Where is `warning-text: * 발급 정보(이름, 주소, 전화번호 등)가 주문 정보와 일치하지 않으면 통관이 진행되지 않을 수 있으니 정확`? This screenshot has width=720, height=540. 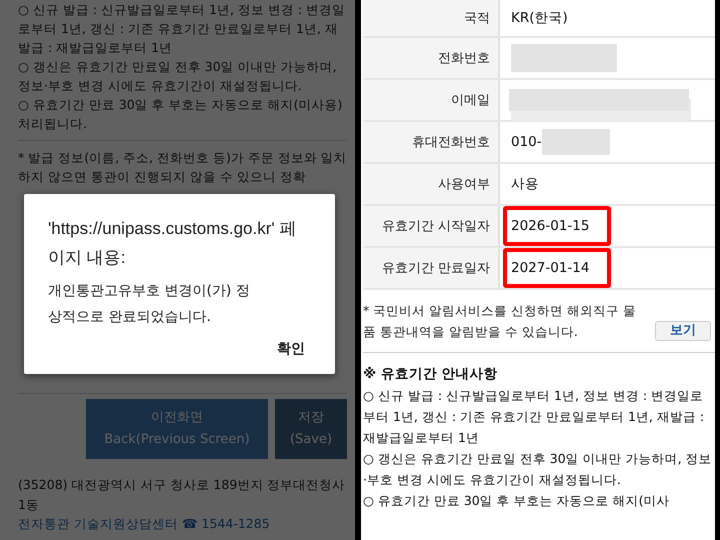
warning-text: * 발급 정보(이름, 주소, 전화번호 등)가 주문 정보와 일치하지 않으면 통관이 진행되지 않을 수 있으니 정확 is located at coordinates (182, 167).